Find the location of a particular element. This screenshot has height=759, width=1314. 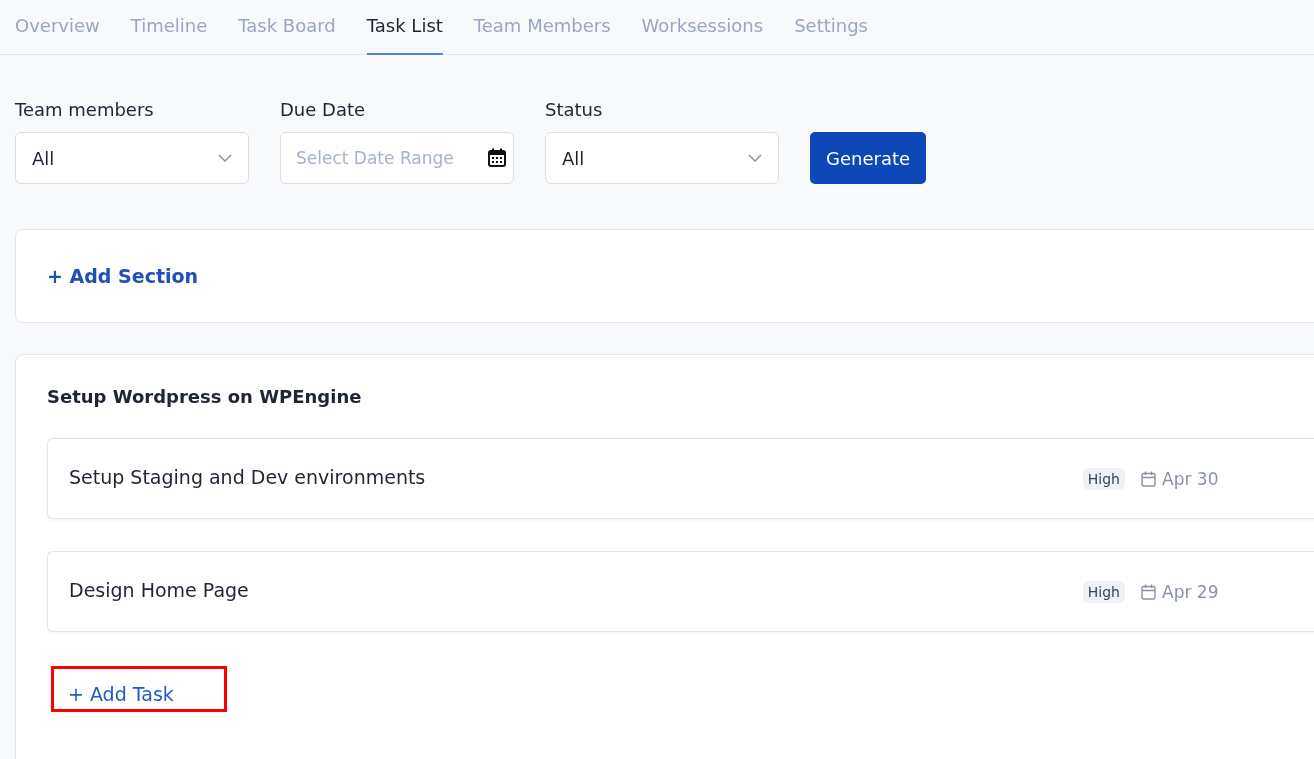

task-row: Setup Staging and Dev environments High Apr 30 is located at coordinates (680, 478).